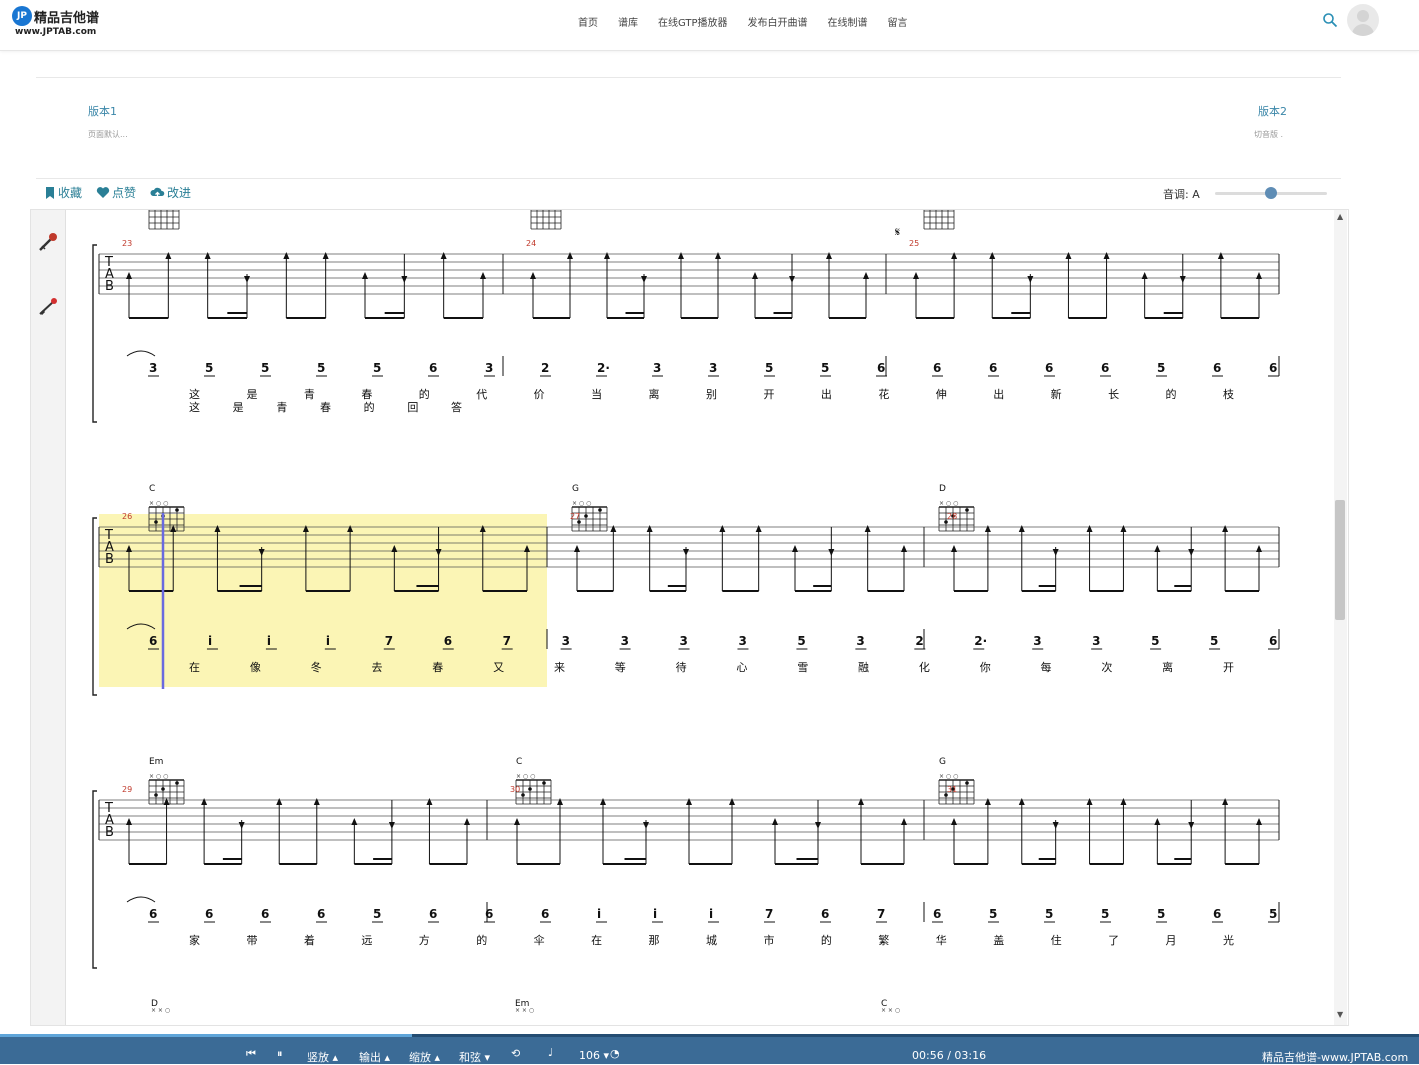 Image resolution: width=1419 pixels, height=1065 pixels. I want to click on output-button: 输出 ▴, so click(374, 1057).